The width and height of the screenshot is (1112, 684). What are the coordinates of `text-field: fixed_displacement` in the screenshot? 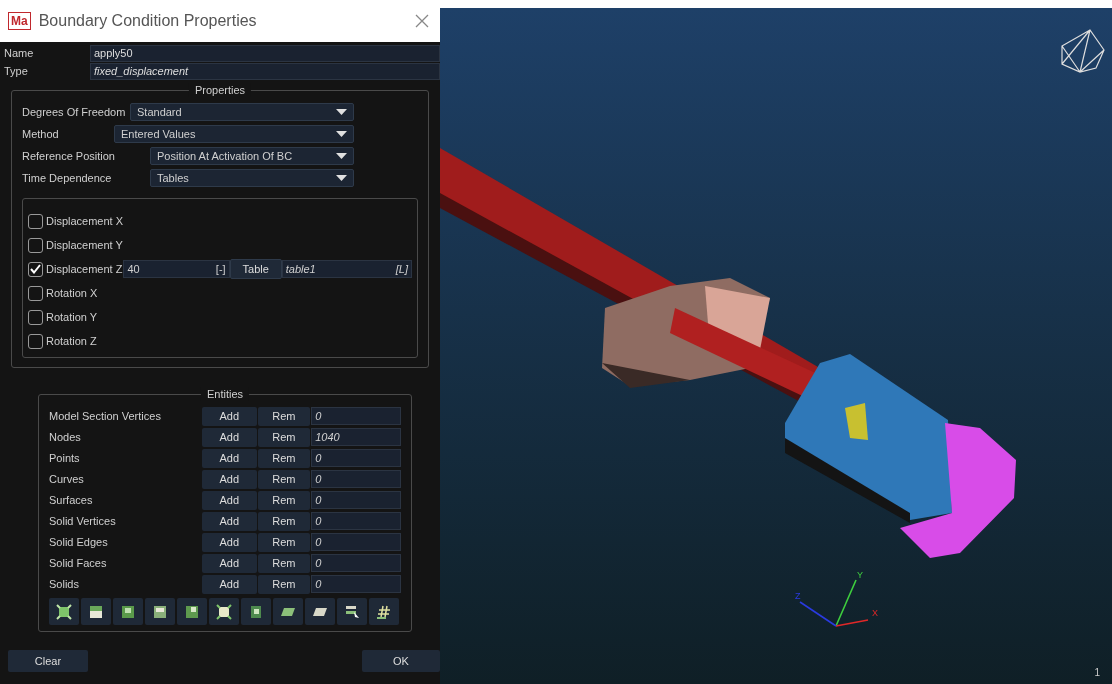 It's located at (265, 71).